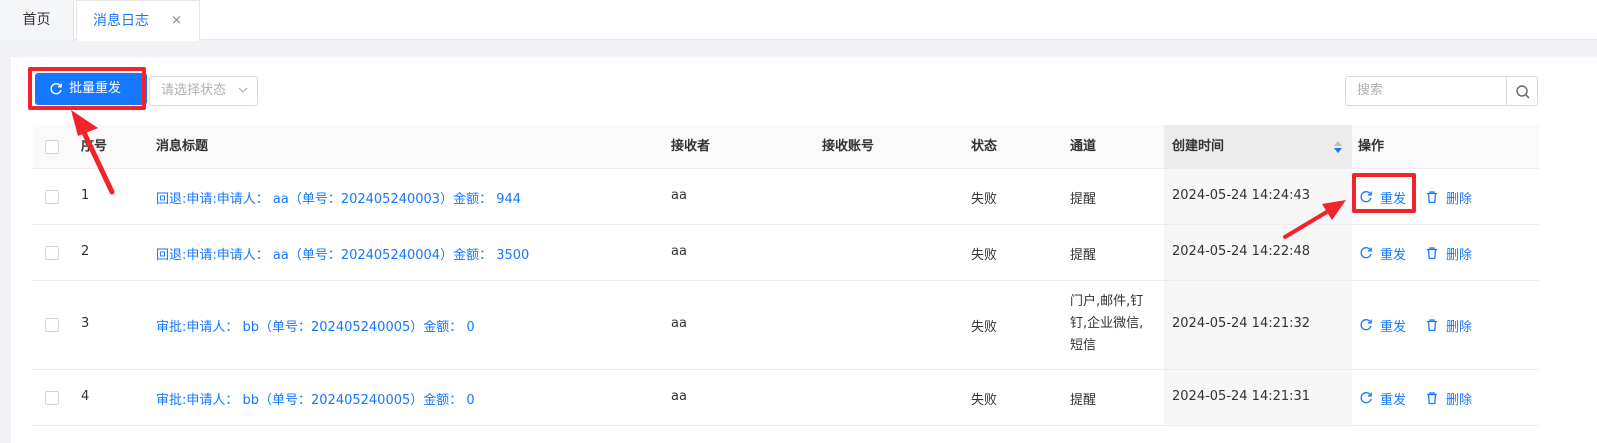 The width and height of the screenshot is (1597, 443). Describe the element at coordinates (1371, 146) in the screenshot. I see `column-header-actions: 操作` at that location.